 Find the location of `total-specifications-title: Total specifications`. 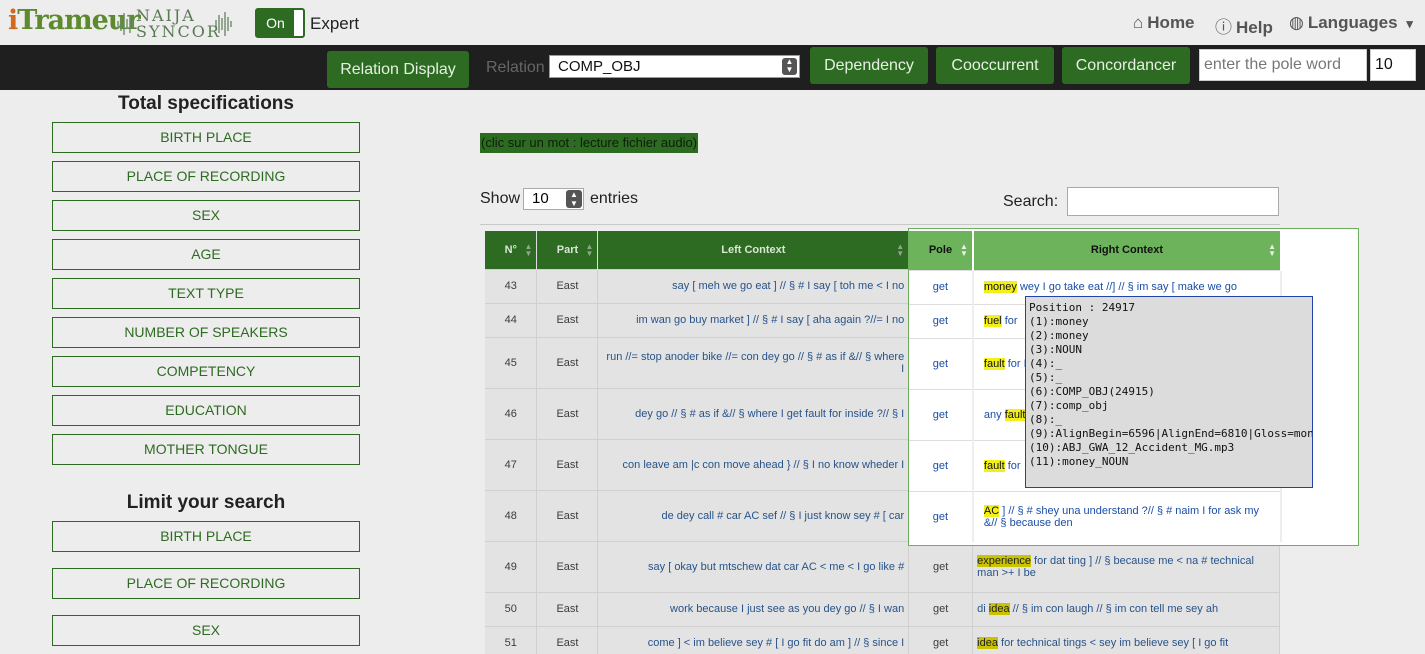

total-specifications-title: Total specifications is located at coordinates (206, 103).